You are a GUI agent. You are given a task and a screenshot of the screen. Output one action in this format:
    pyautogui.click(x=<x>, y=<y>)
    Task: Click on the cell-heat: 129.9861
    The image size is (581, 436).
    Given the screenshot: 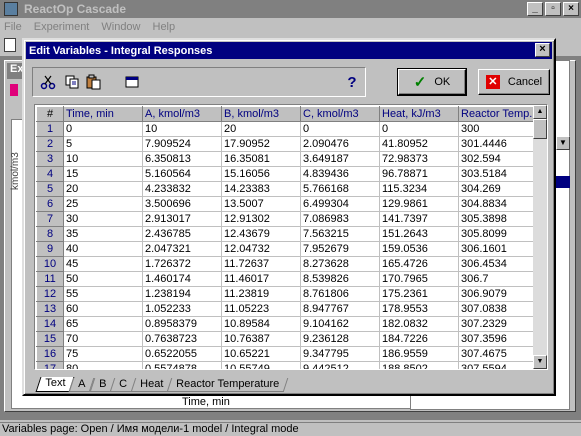 What is the action you would take?
    pyautogui.click(x=419, y=204)
    